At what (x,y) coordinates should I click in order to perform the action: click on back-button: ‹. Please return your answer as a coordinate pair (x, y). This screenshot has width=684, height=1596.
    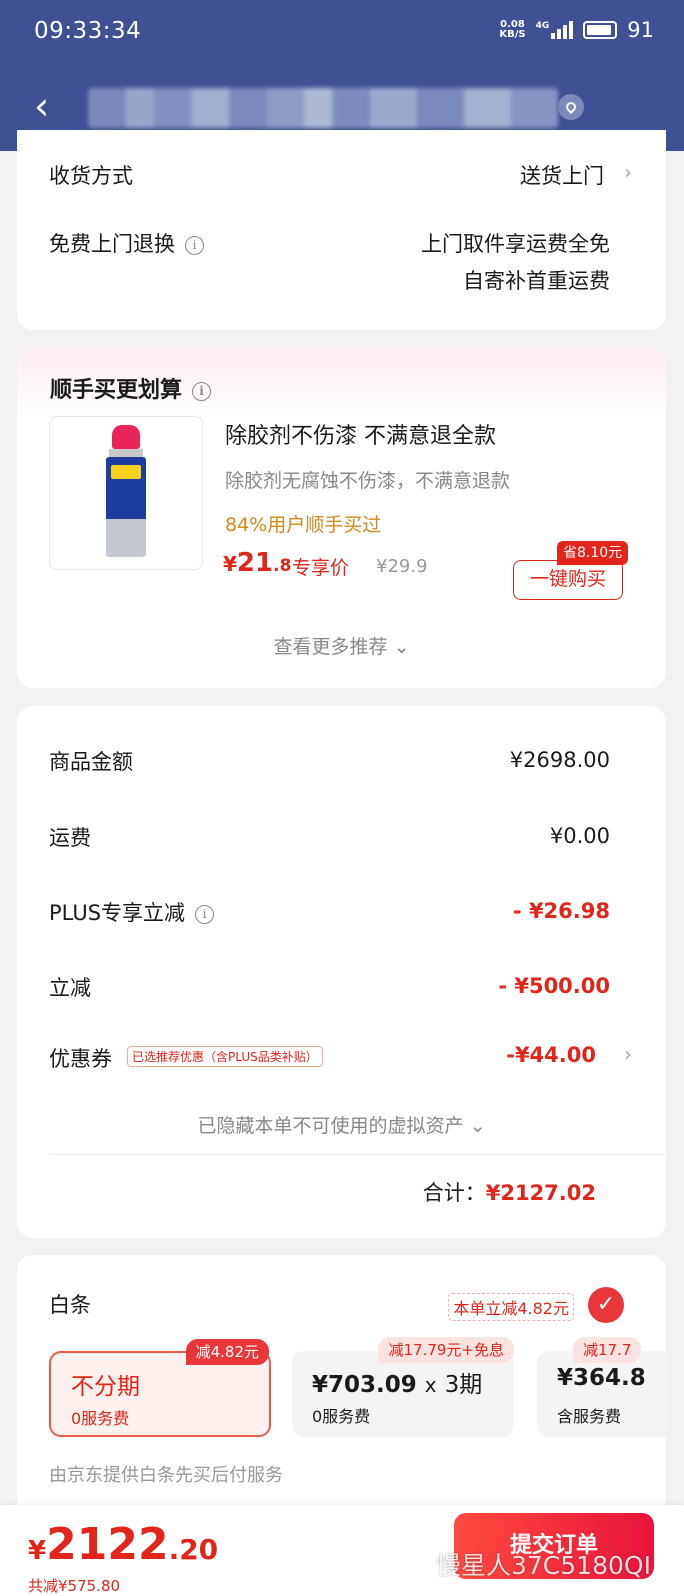
    Looking at the image, I should click on (41, 106).